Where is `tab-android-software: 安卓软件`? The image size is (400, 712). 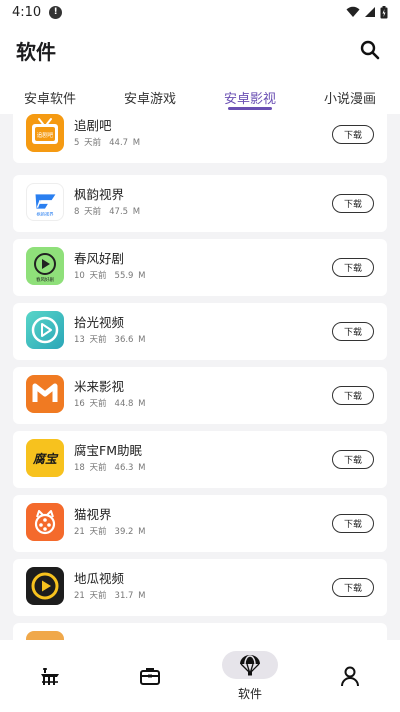
tab-android-software: 安卓软件 is located at coordinates (50, 95).